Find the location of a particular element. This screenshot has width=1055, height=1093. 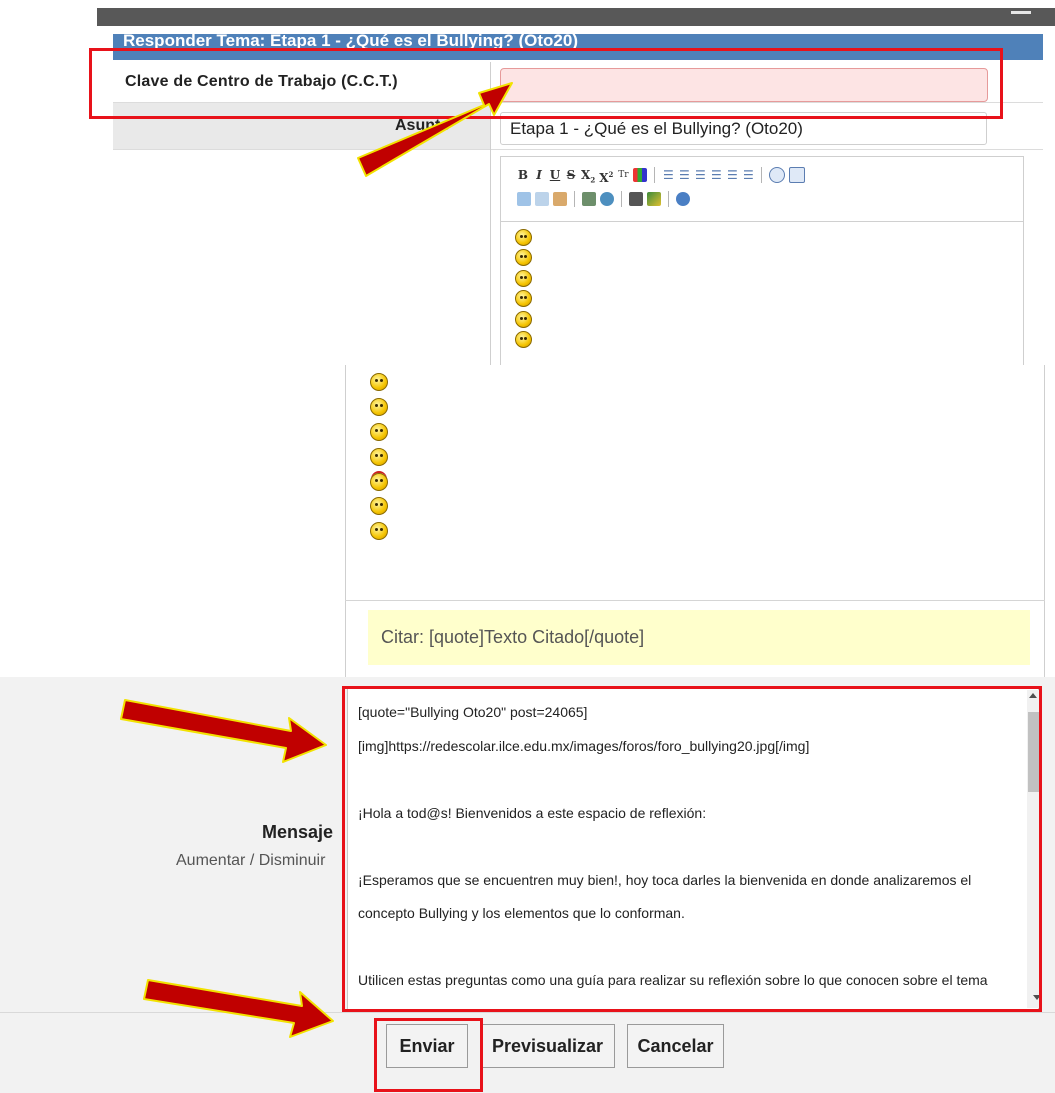

arrow-icon-message is located at coordinates (223, 731).